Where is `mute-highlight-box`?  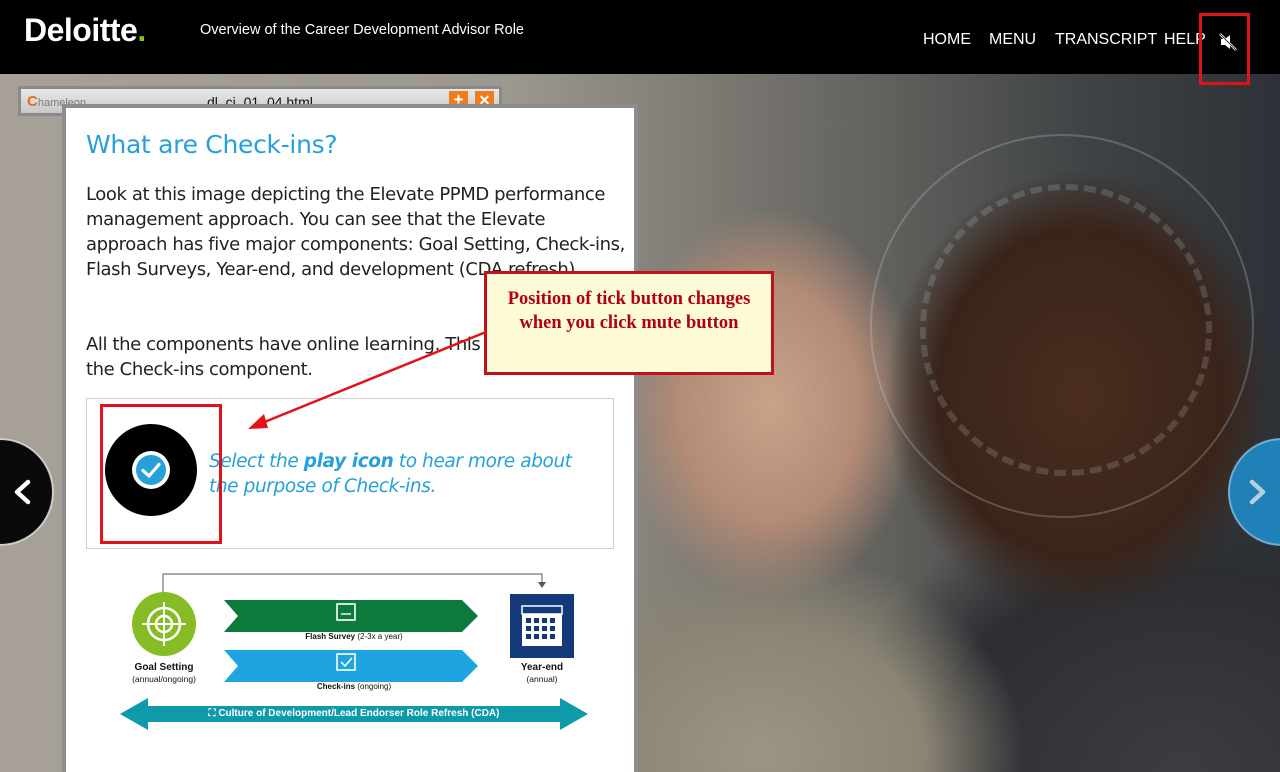
mute-highlight-box is located at coordinates (1224, 49).